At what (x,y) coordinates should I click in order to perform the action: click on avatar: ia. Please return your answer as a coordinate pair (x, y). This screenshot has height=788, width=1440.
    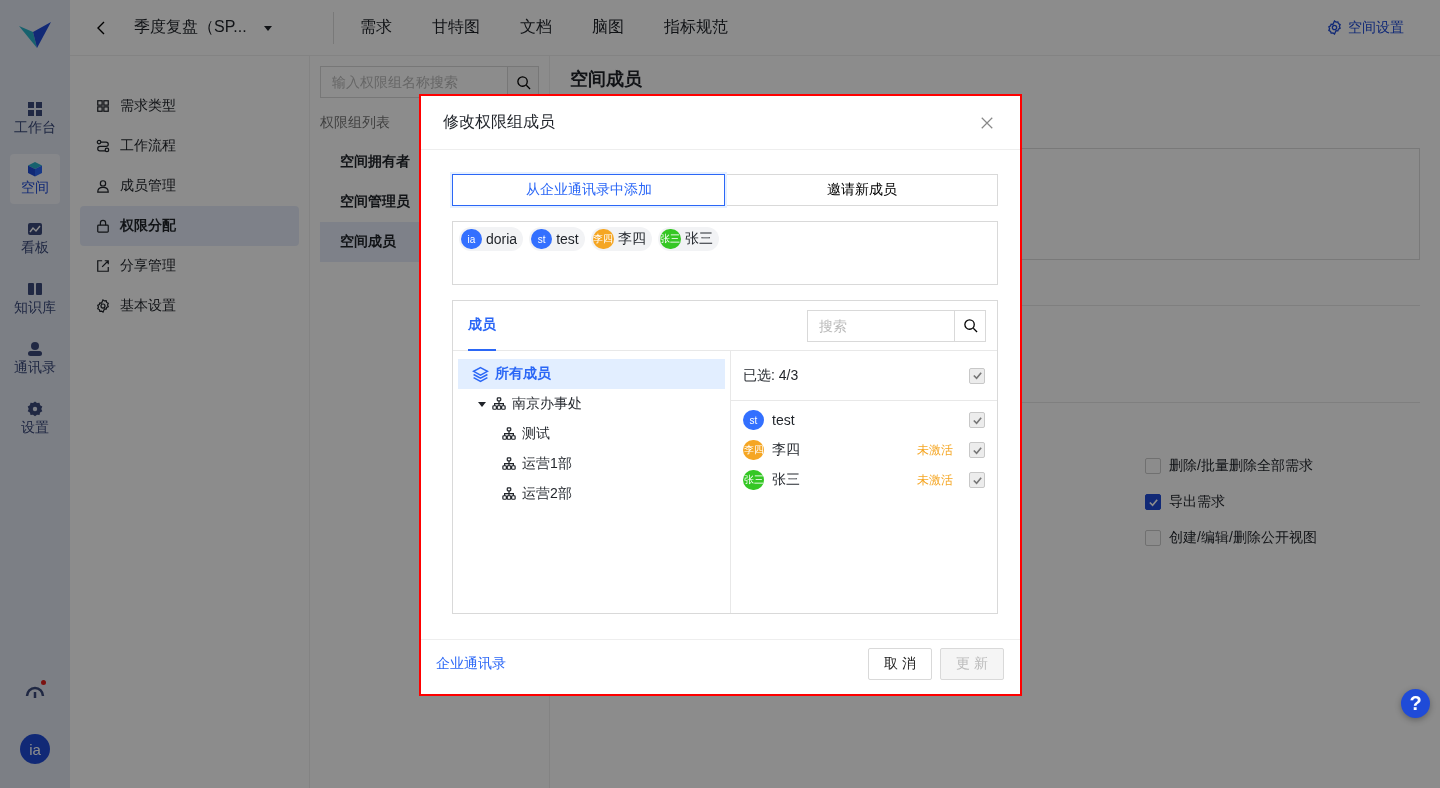
    Looking at the image, I should click on (471, 239).